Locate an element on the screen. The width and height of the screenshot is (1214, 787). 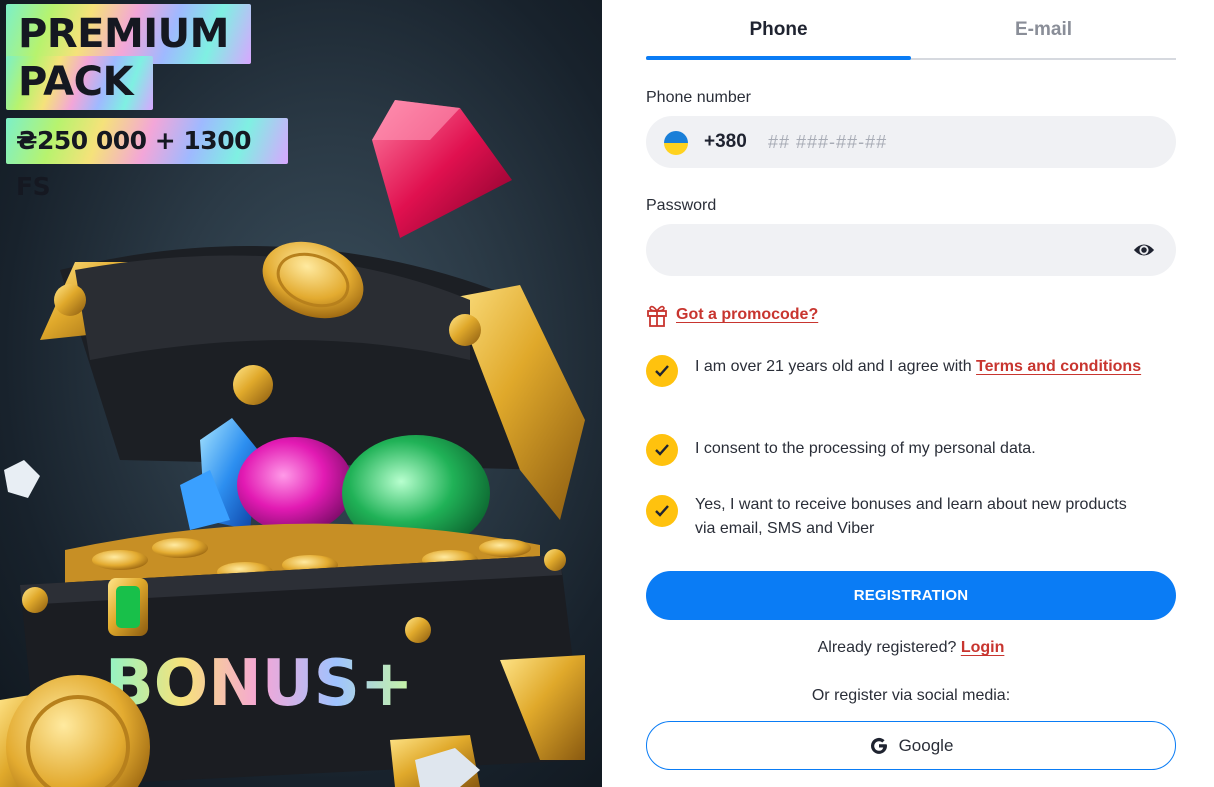
password-field is located at coordinates (911, 250).